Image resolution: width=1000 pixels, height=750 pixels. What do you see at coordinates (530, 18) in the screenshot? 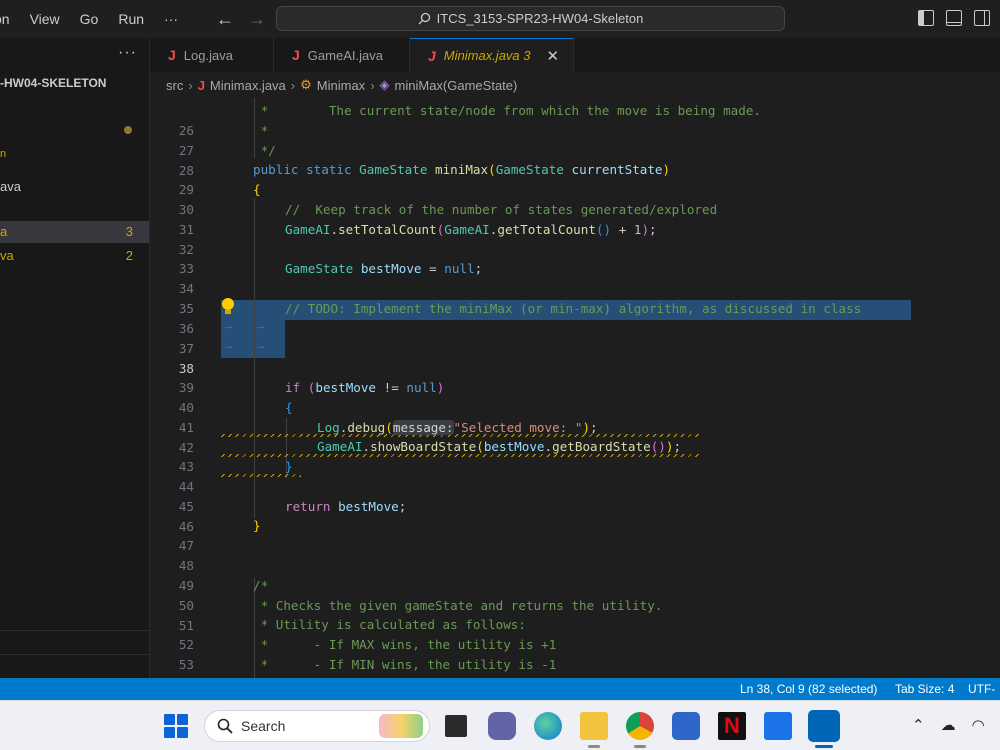
I see `command-center: ITCS_3153-SPR23-HW04-Skeleton` at bounding box center [530, 18].